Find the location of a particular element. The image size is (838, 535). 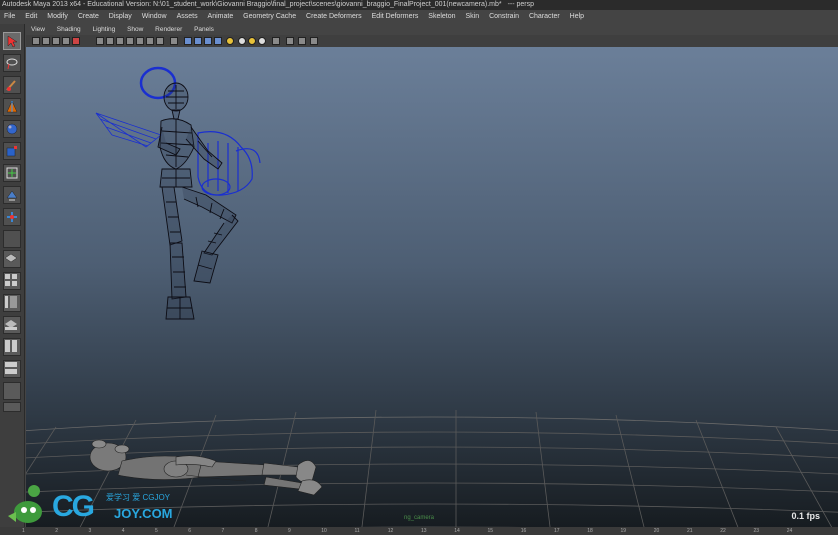

timeline-tick-label: 21 is located at coordinates (690, 531).